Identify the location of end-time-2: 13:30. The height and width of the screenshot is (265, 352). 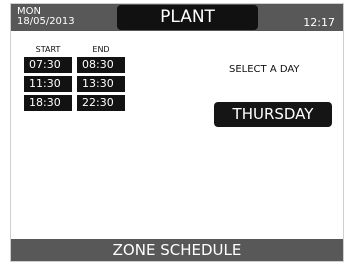
(101, 84).